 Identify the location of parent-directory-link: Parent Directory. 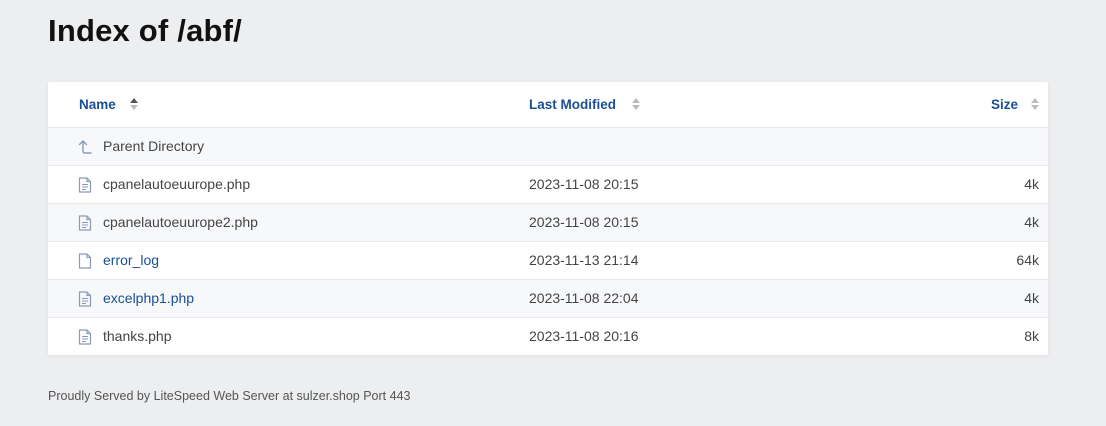
(153, 146).